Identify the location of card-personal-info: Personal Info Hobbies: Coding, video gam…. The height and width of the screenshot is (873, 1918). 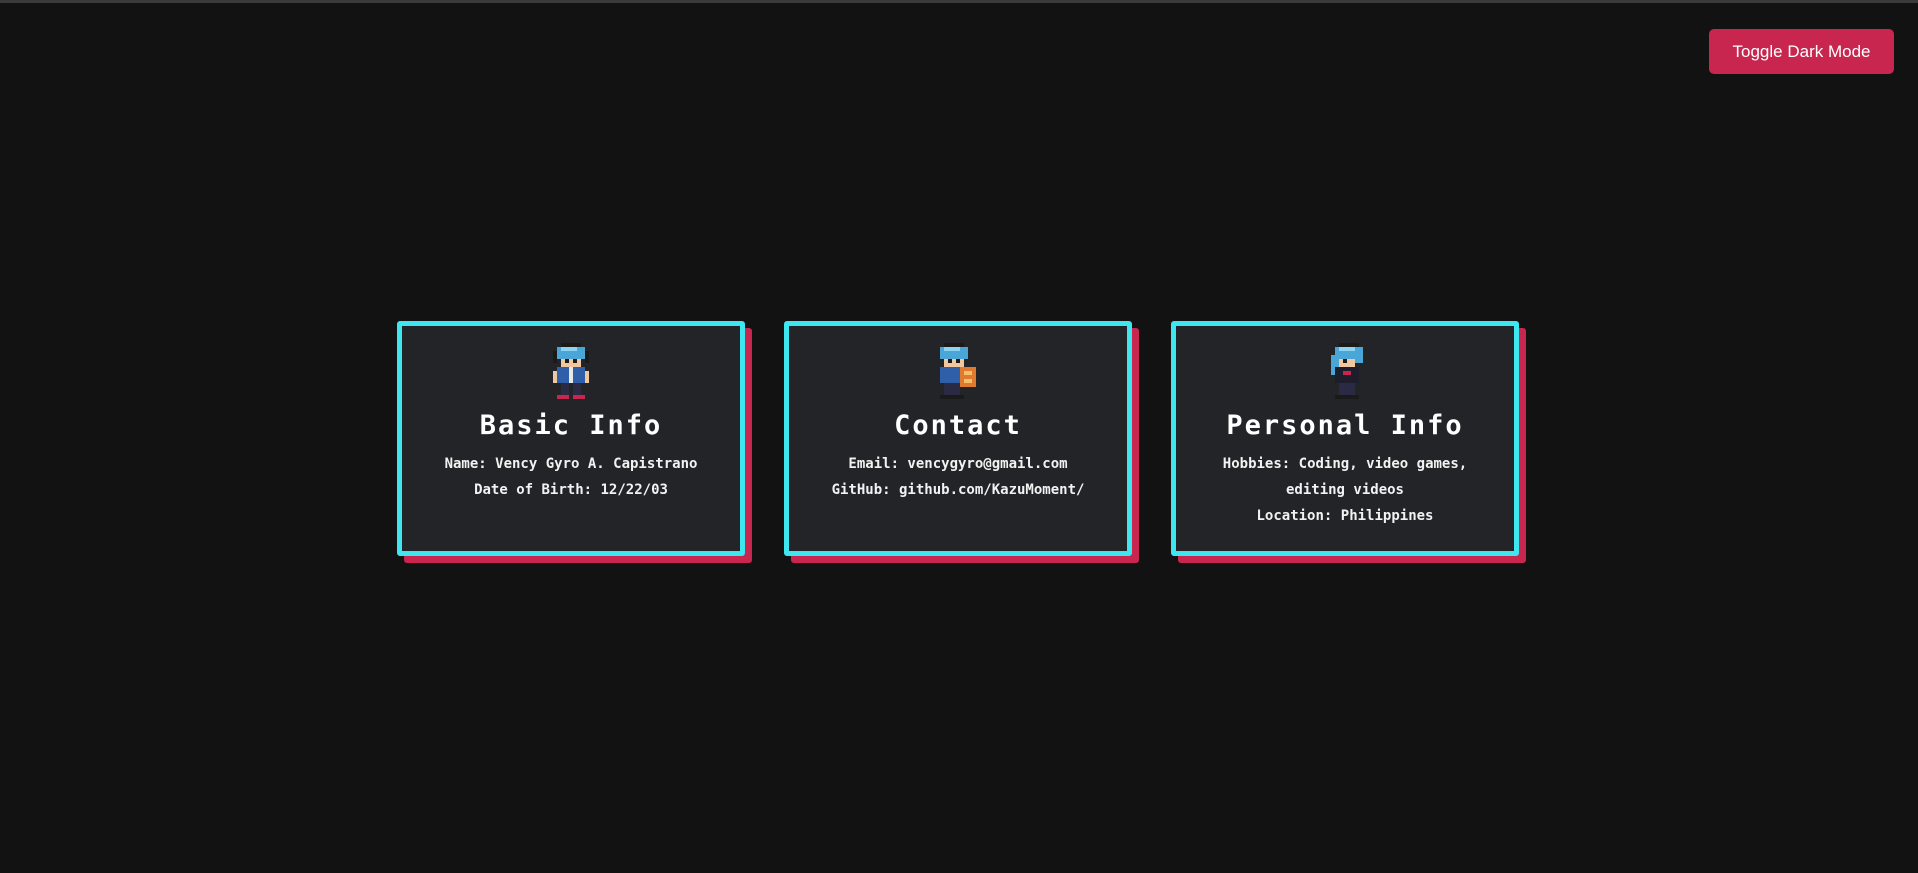
(1345, 438).